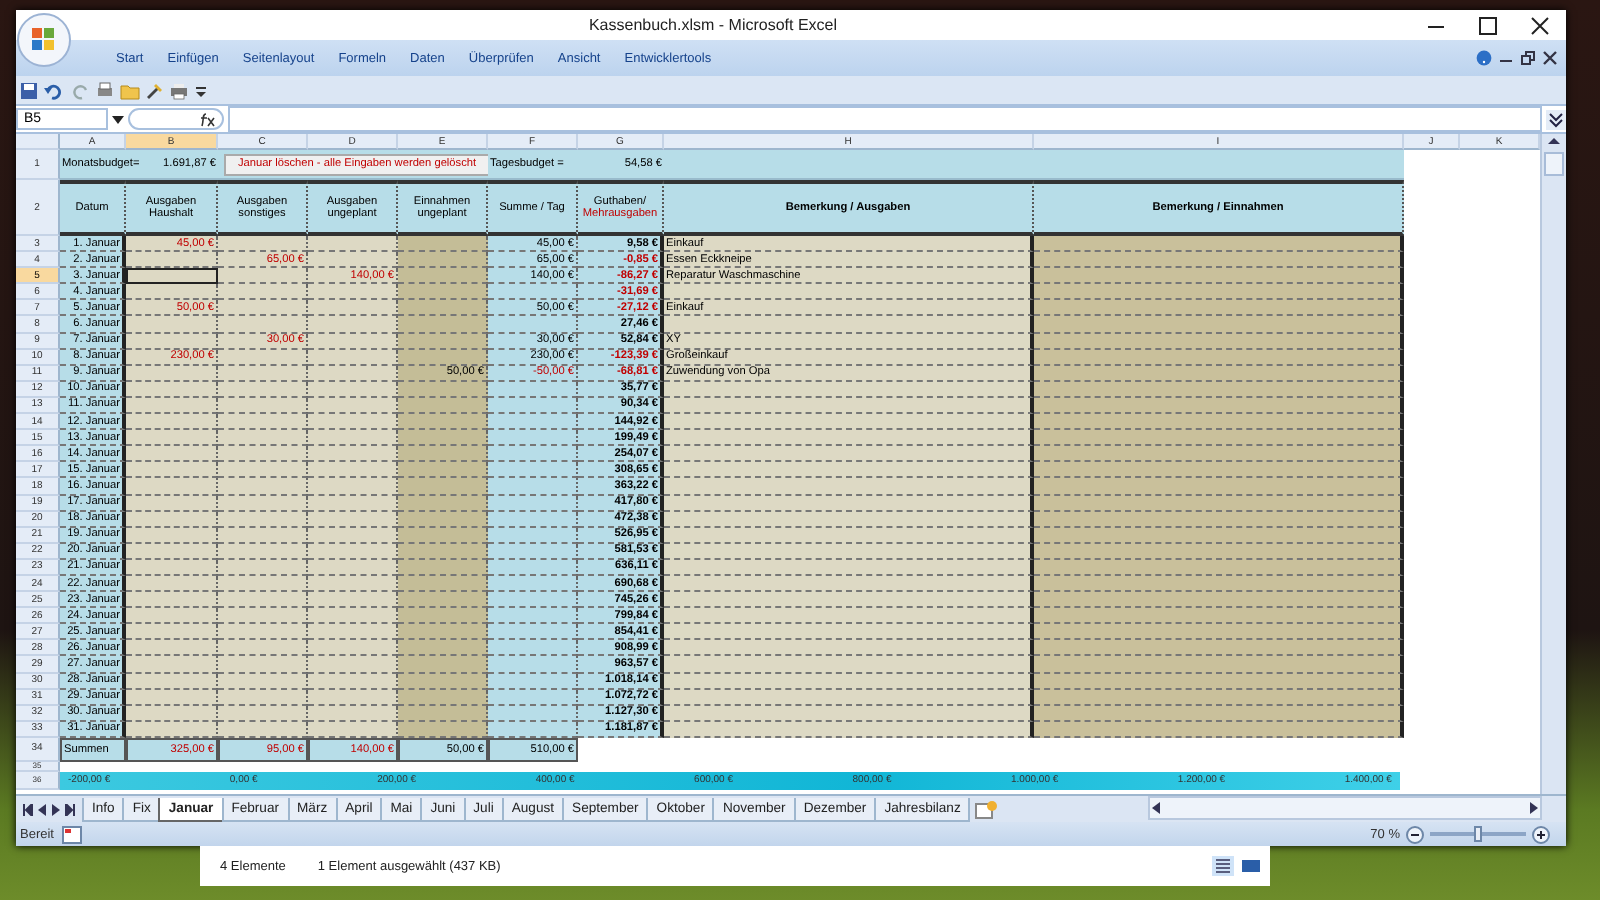 The height and width of the screenshot is (900, 1600). Describe the element at coordinates (118, 119) in the screenshot. I see `dropdown-icon` at that location.